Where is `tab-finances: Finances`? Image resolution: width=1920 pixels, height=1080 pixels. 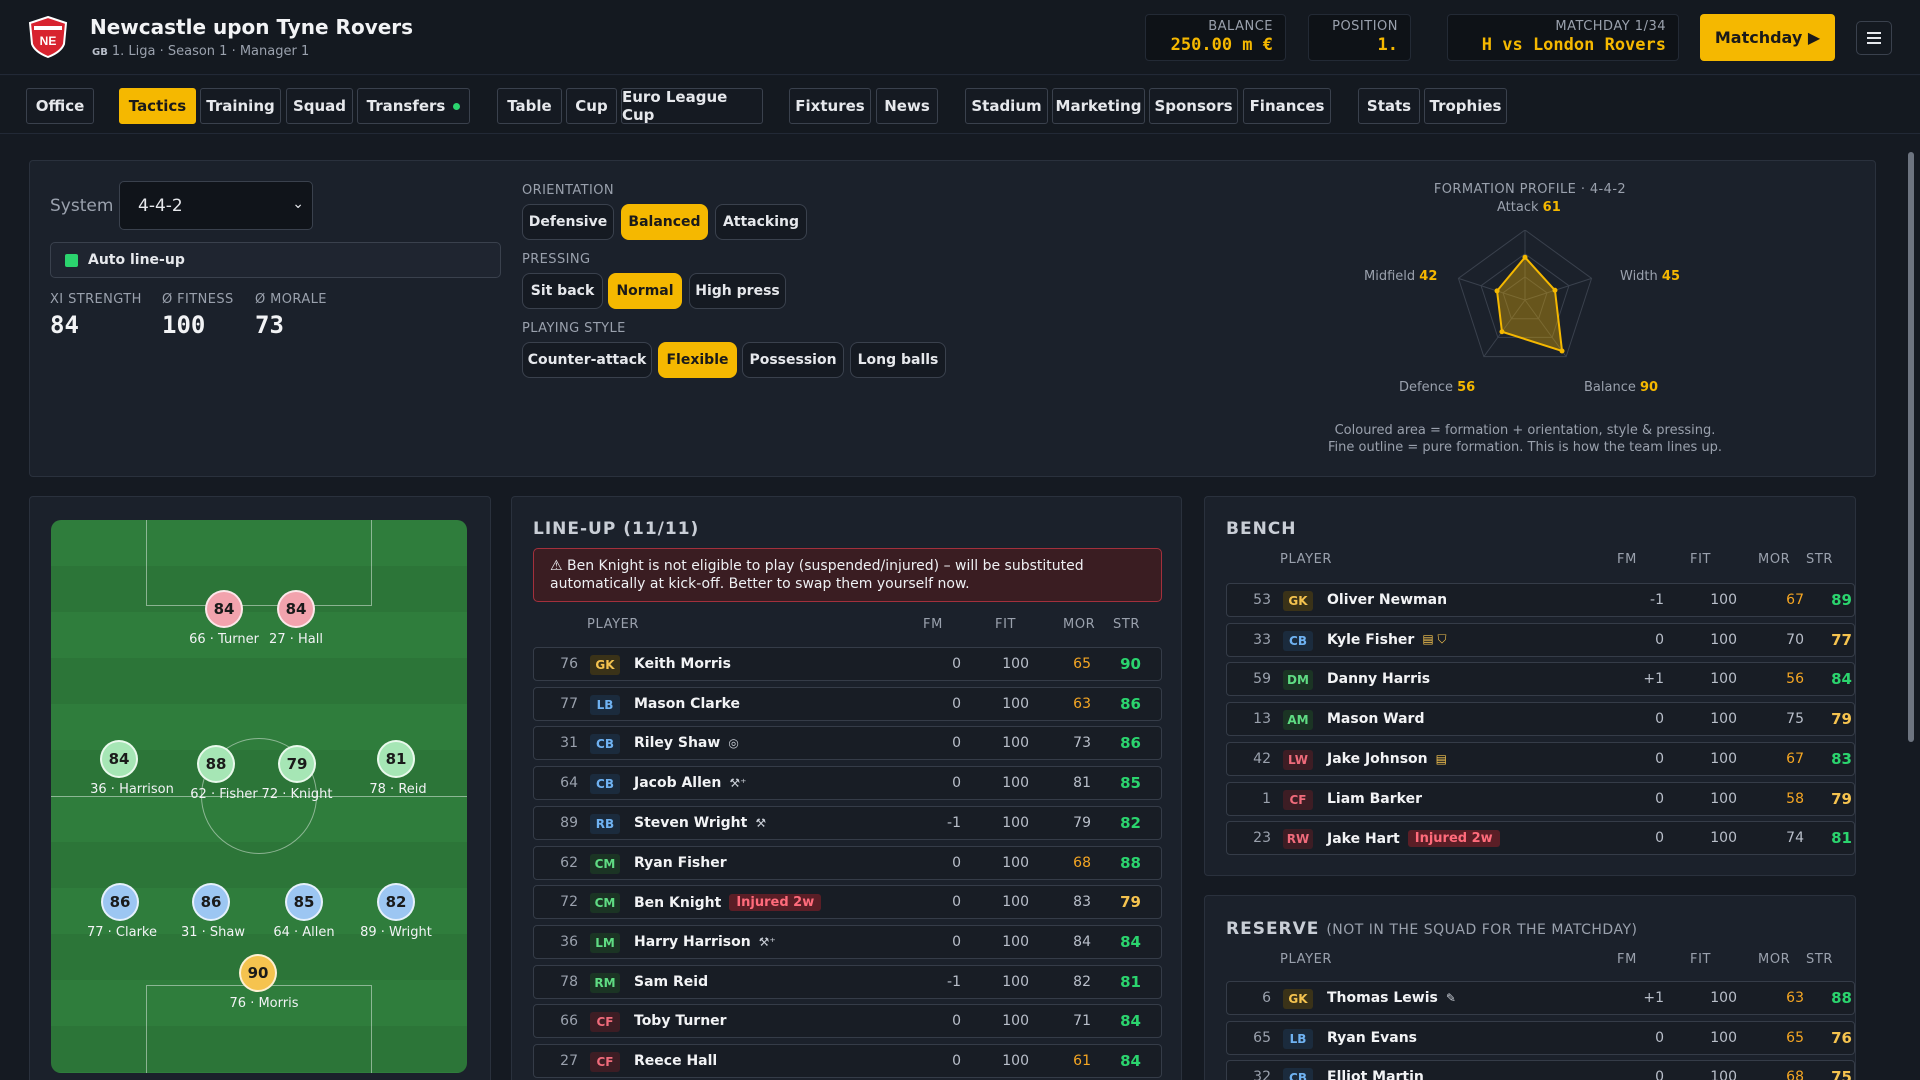
tab-finances: Finances is located at coordinates (1287, 106).